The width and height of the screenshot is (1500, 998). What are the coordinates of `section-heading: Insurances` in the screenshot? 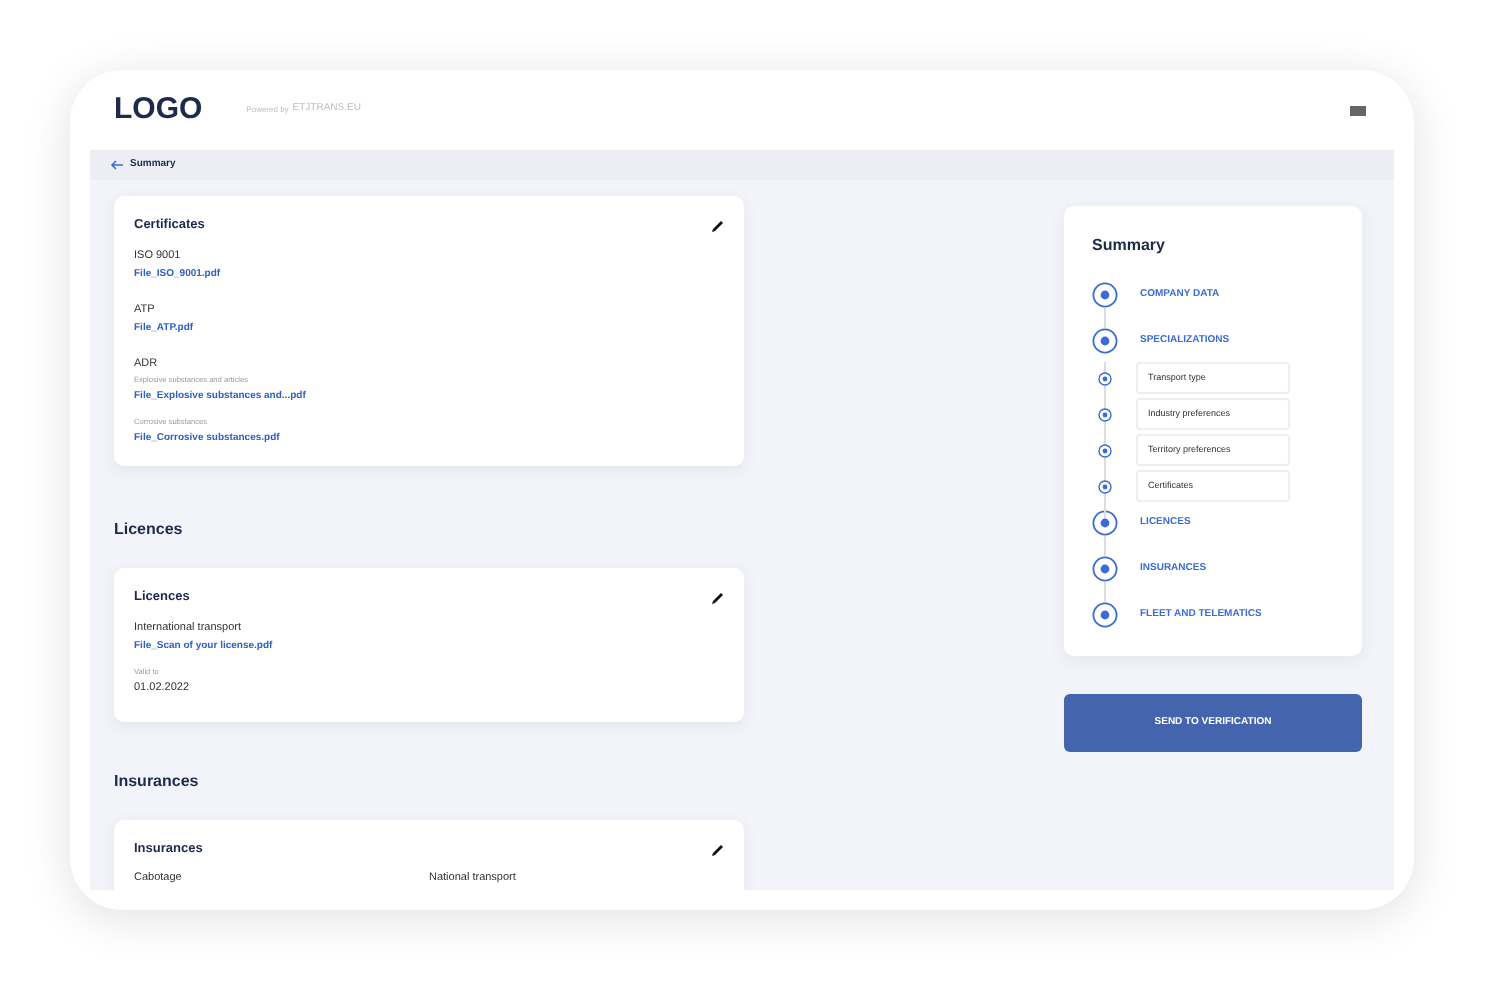 It's located at (157, 781).